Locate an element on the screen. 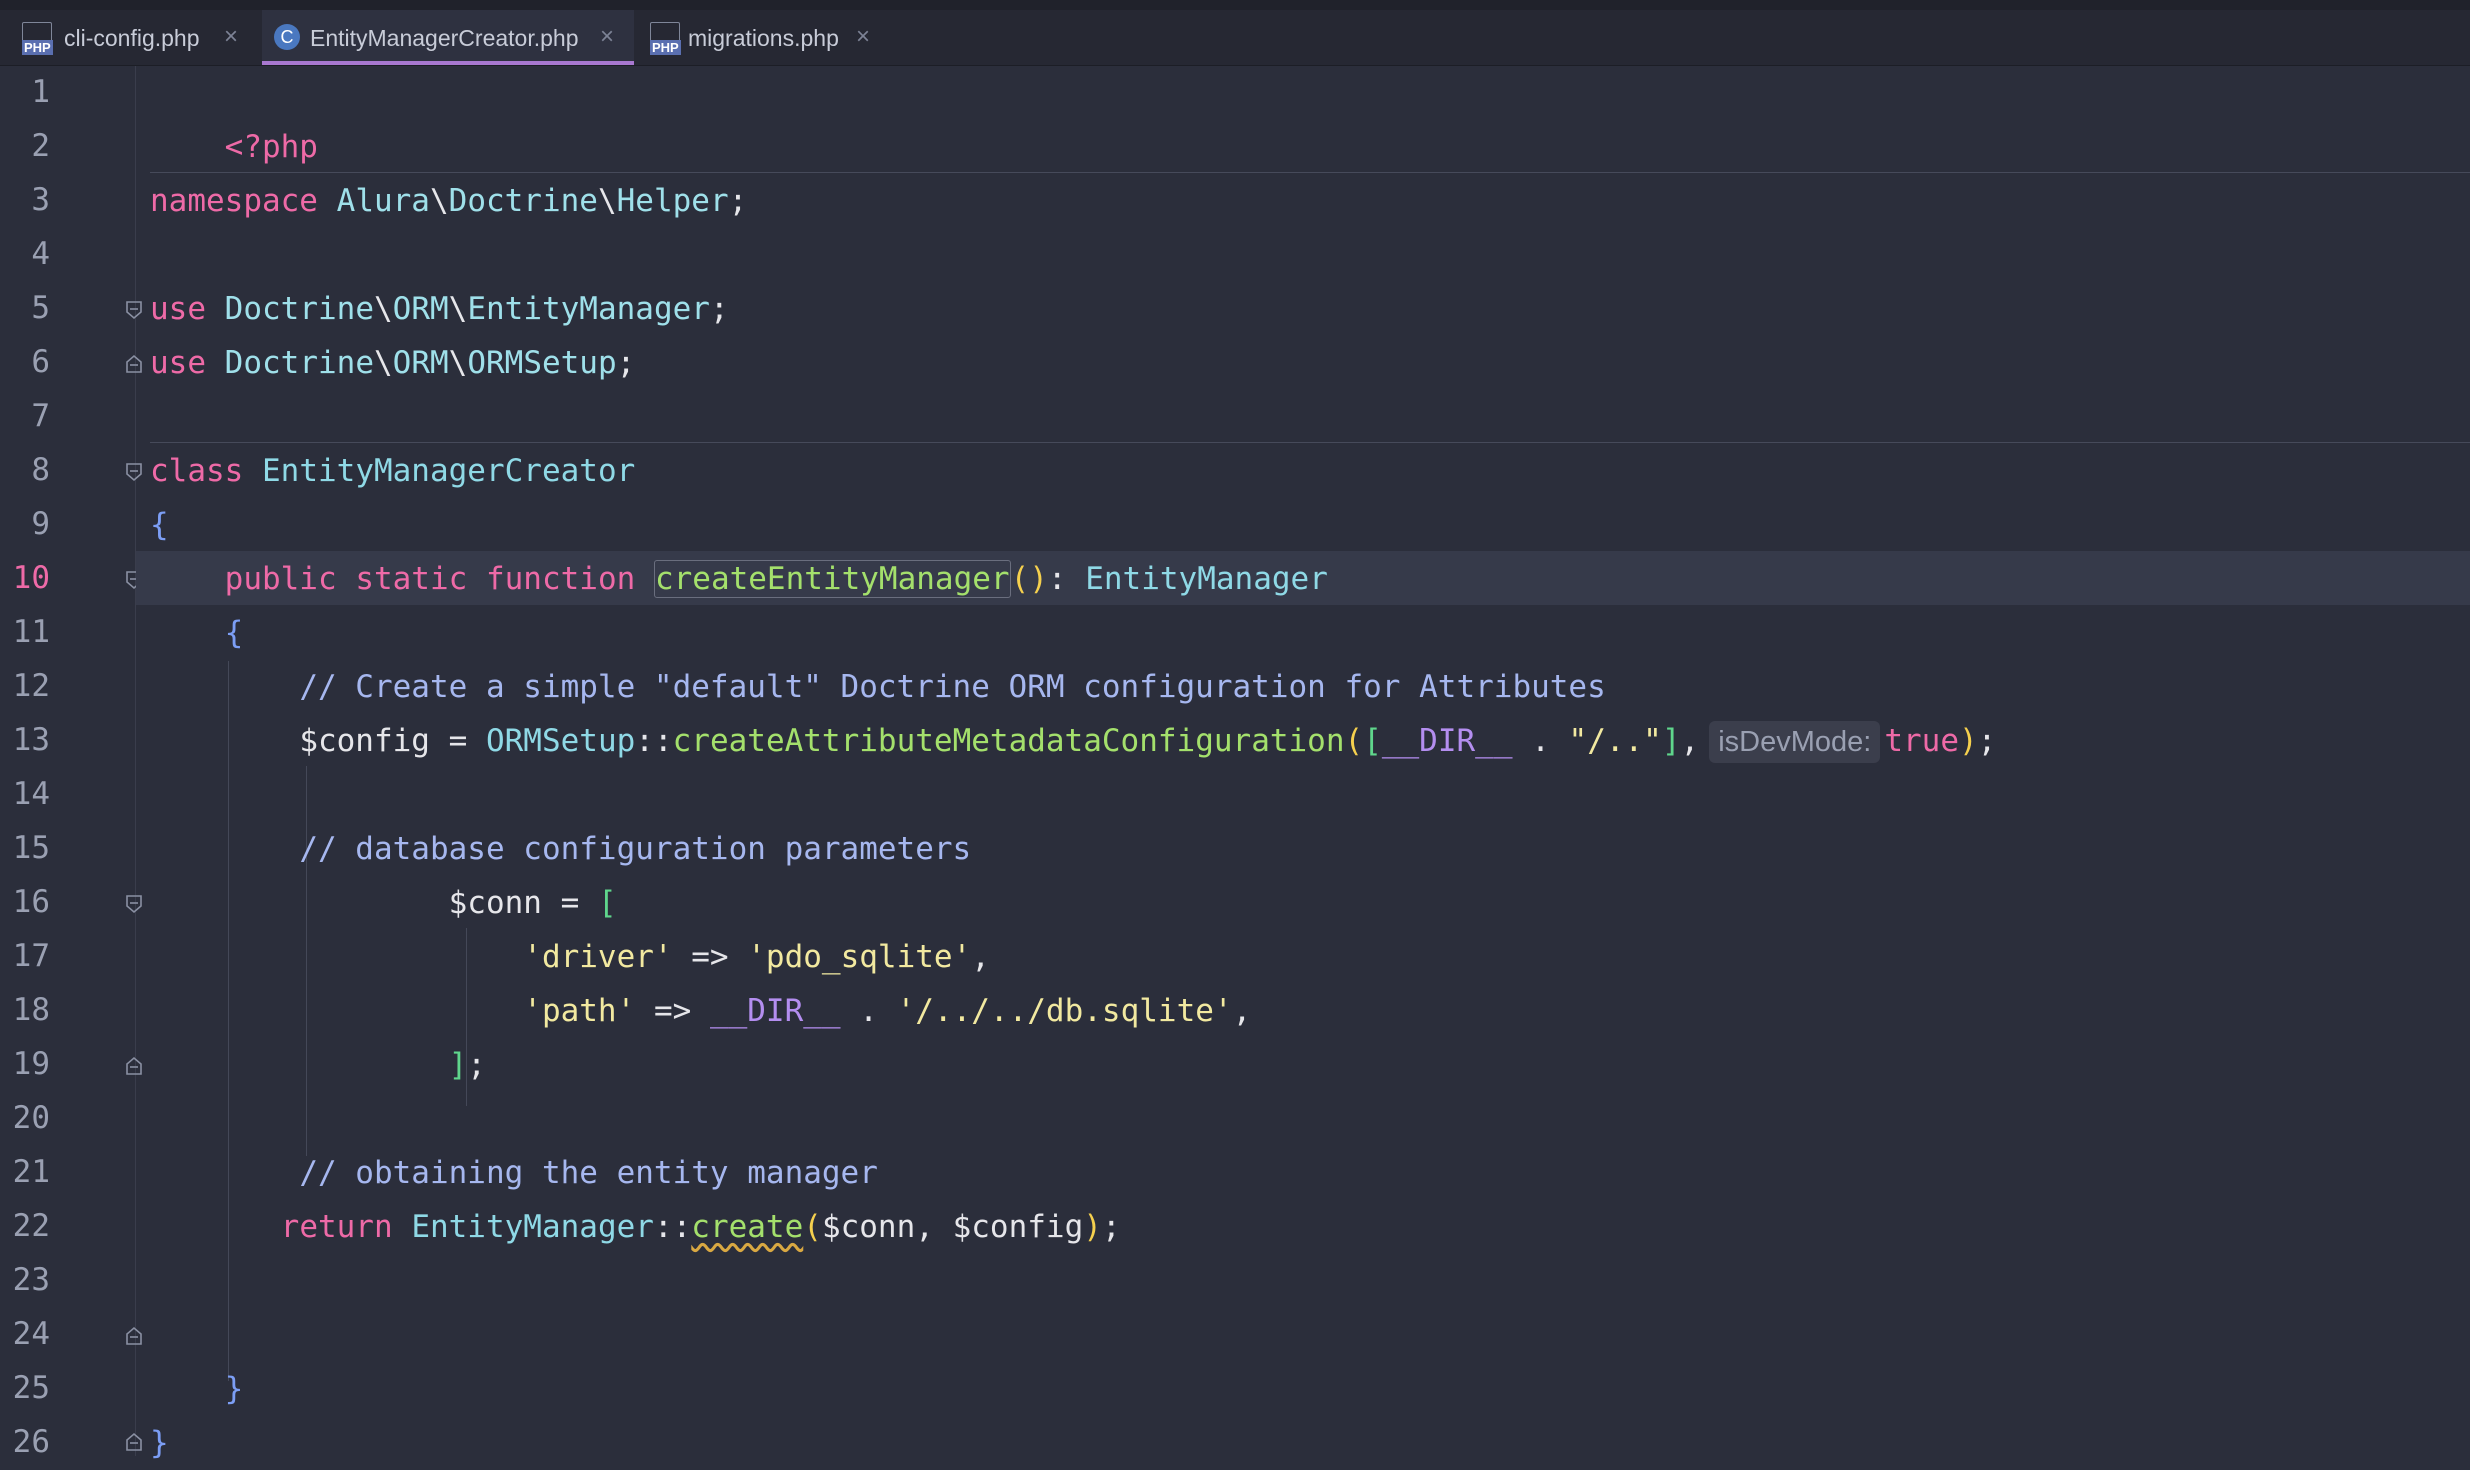 The image size is (2470, 1470). line-number: 24 is located at coordinates (31, 1334).